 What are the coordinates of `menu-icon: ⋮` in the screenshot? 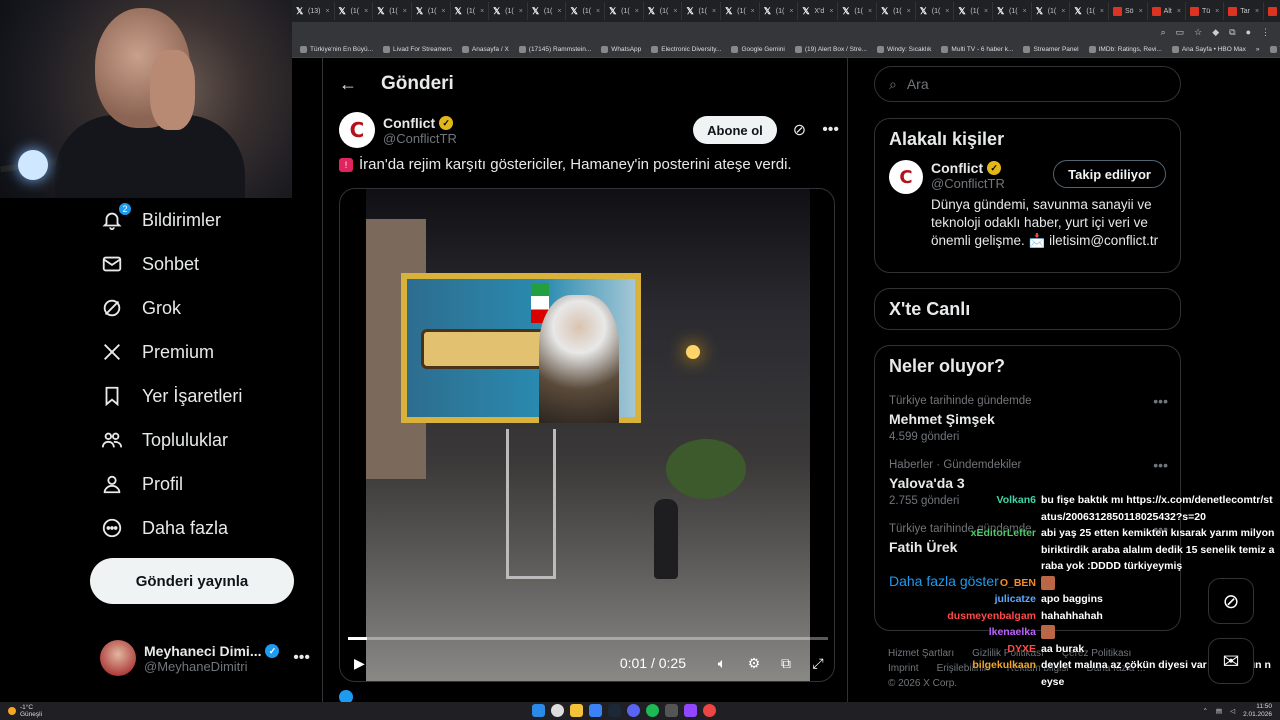 It's located at (1265, 32).